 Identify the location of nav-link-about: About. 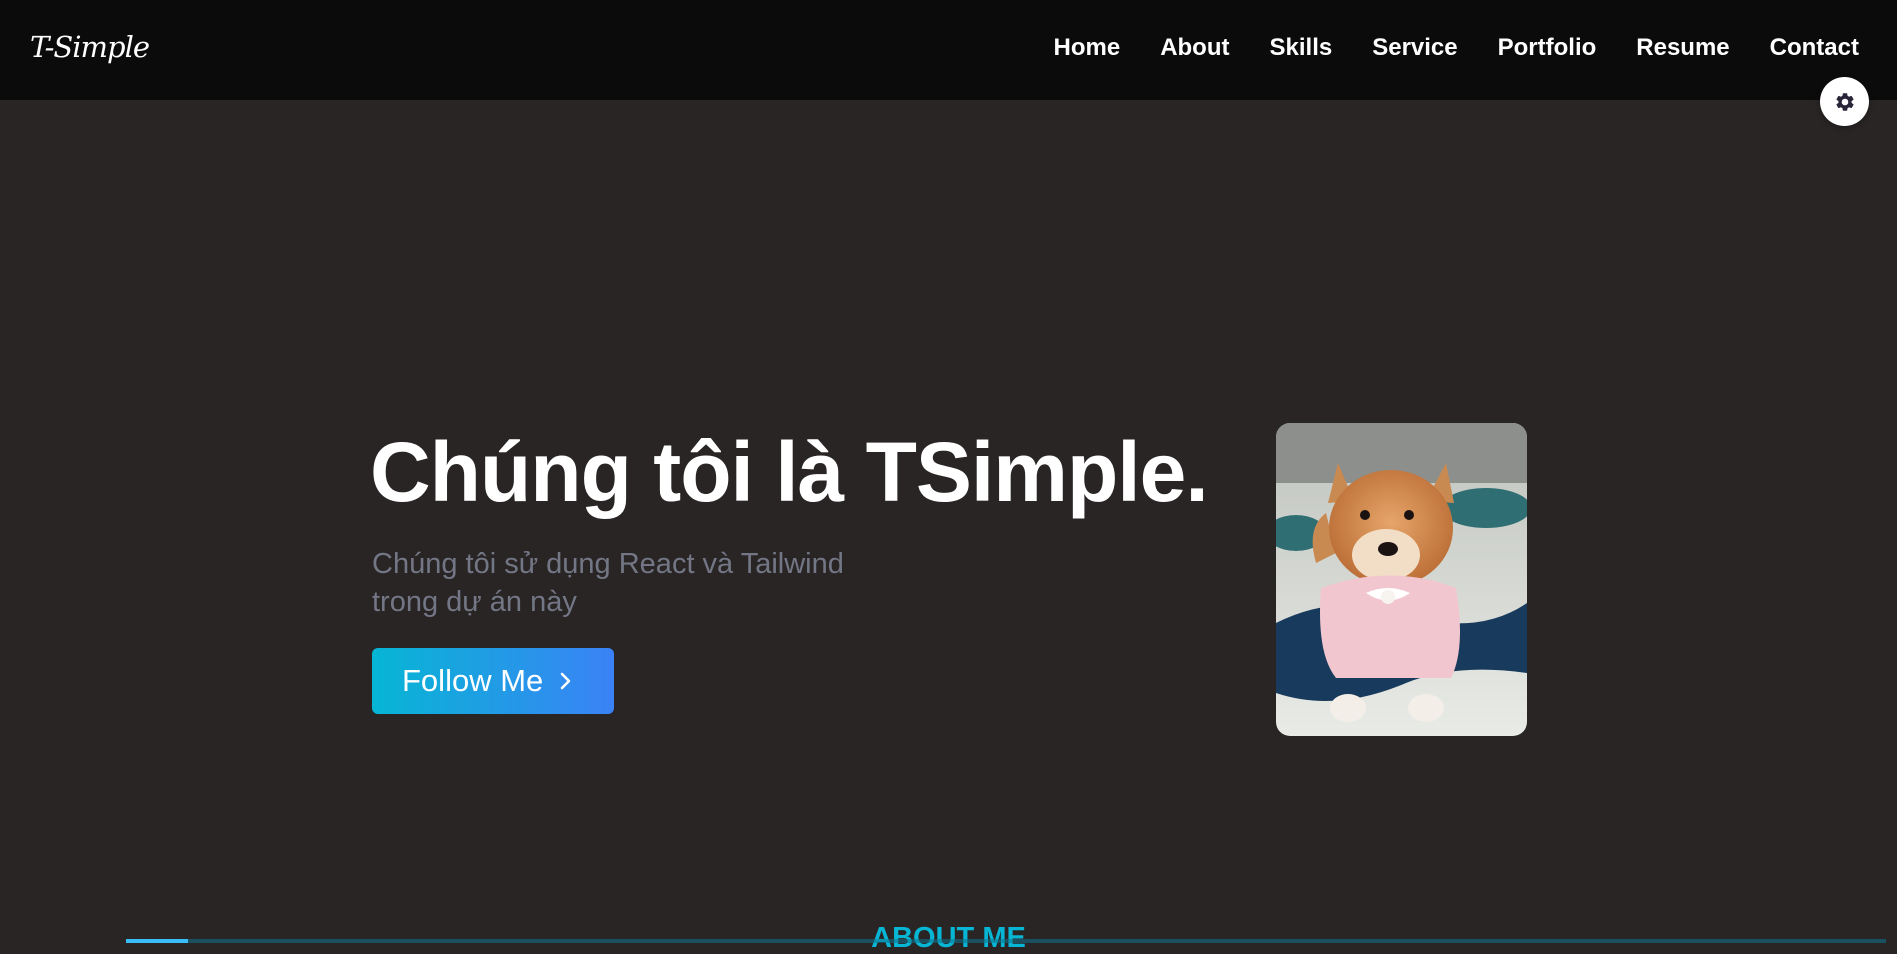
(1194, 48).